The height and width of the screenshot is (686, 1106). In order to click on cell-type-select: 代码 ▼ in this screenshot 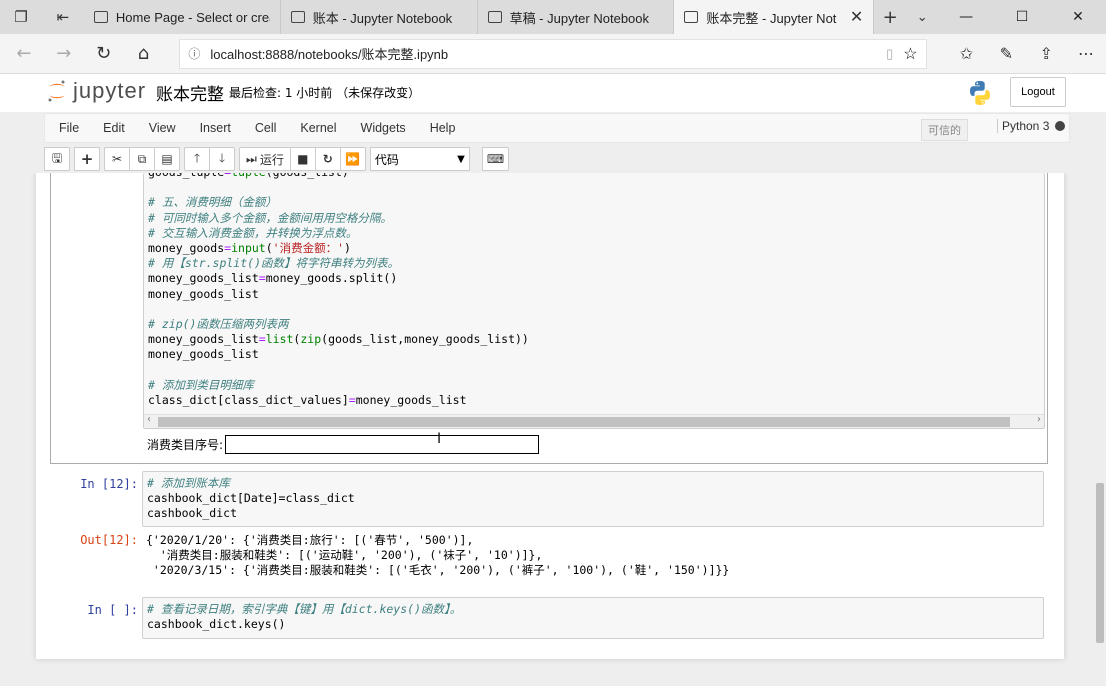, I will do `click(419, 159)`.